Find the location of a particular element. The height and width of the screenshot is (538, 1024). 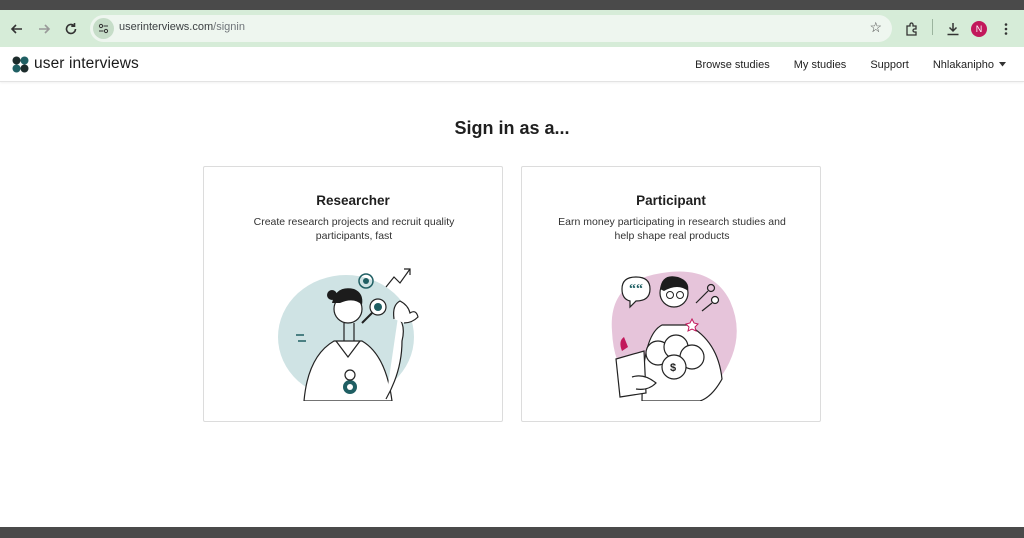

kebab-menu-icon is located at coordinates (1006, 28).